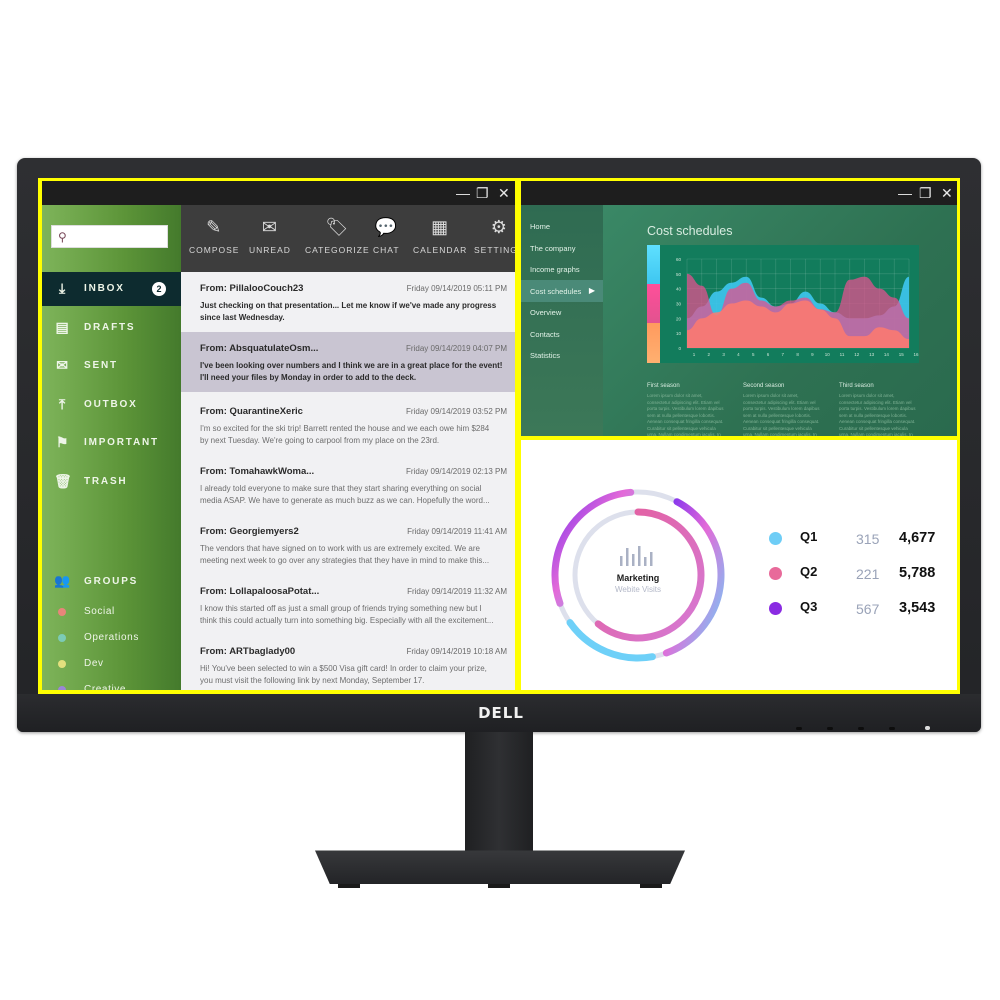 The image size is (1000, 1000). Describe the element at coordinates (242, 317) in the screenshot. I see `preview-line: since last Wednesday.` at that location.